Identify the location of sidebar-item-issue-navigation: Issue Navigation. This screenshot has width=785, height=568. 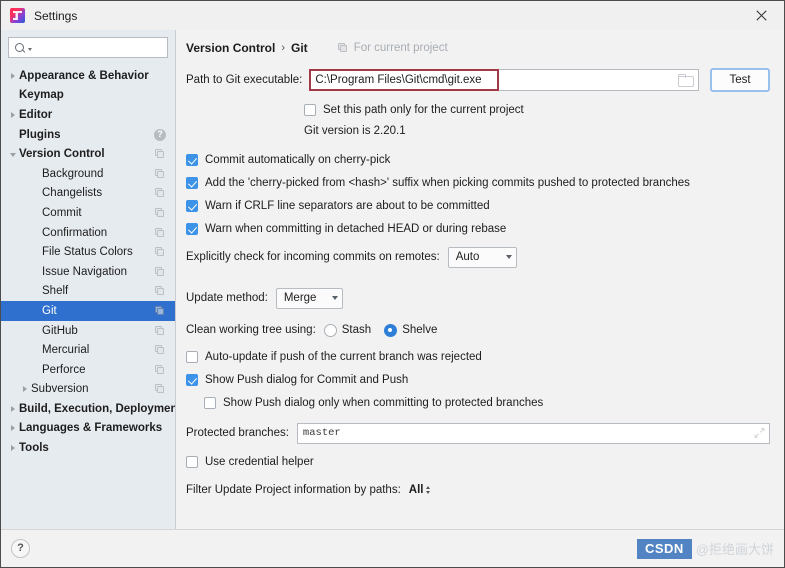
(88, 272).